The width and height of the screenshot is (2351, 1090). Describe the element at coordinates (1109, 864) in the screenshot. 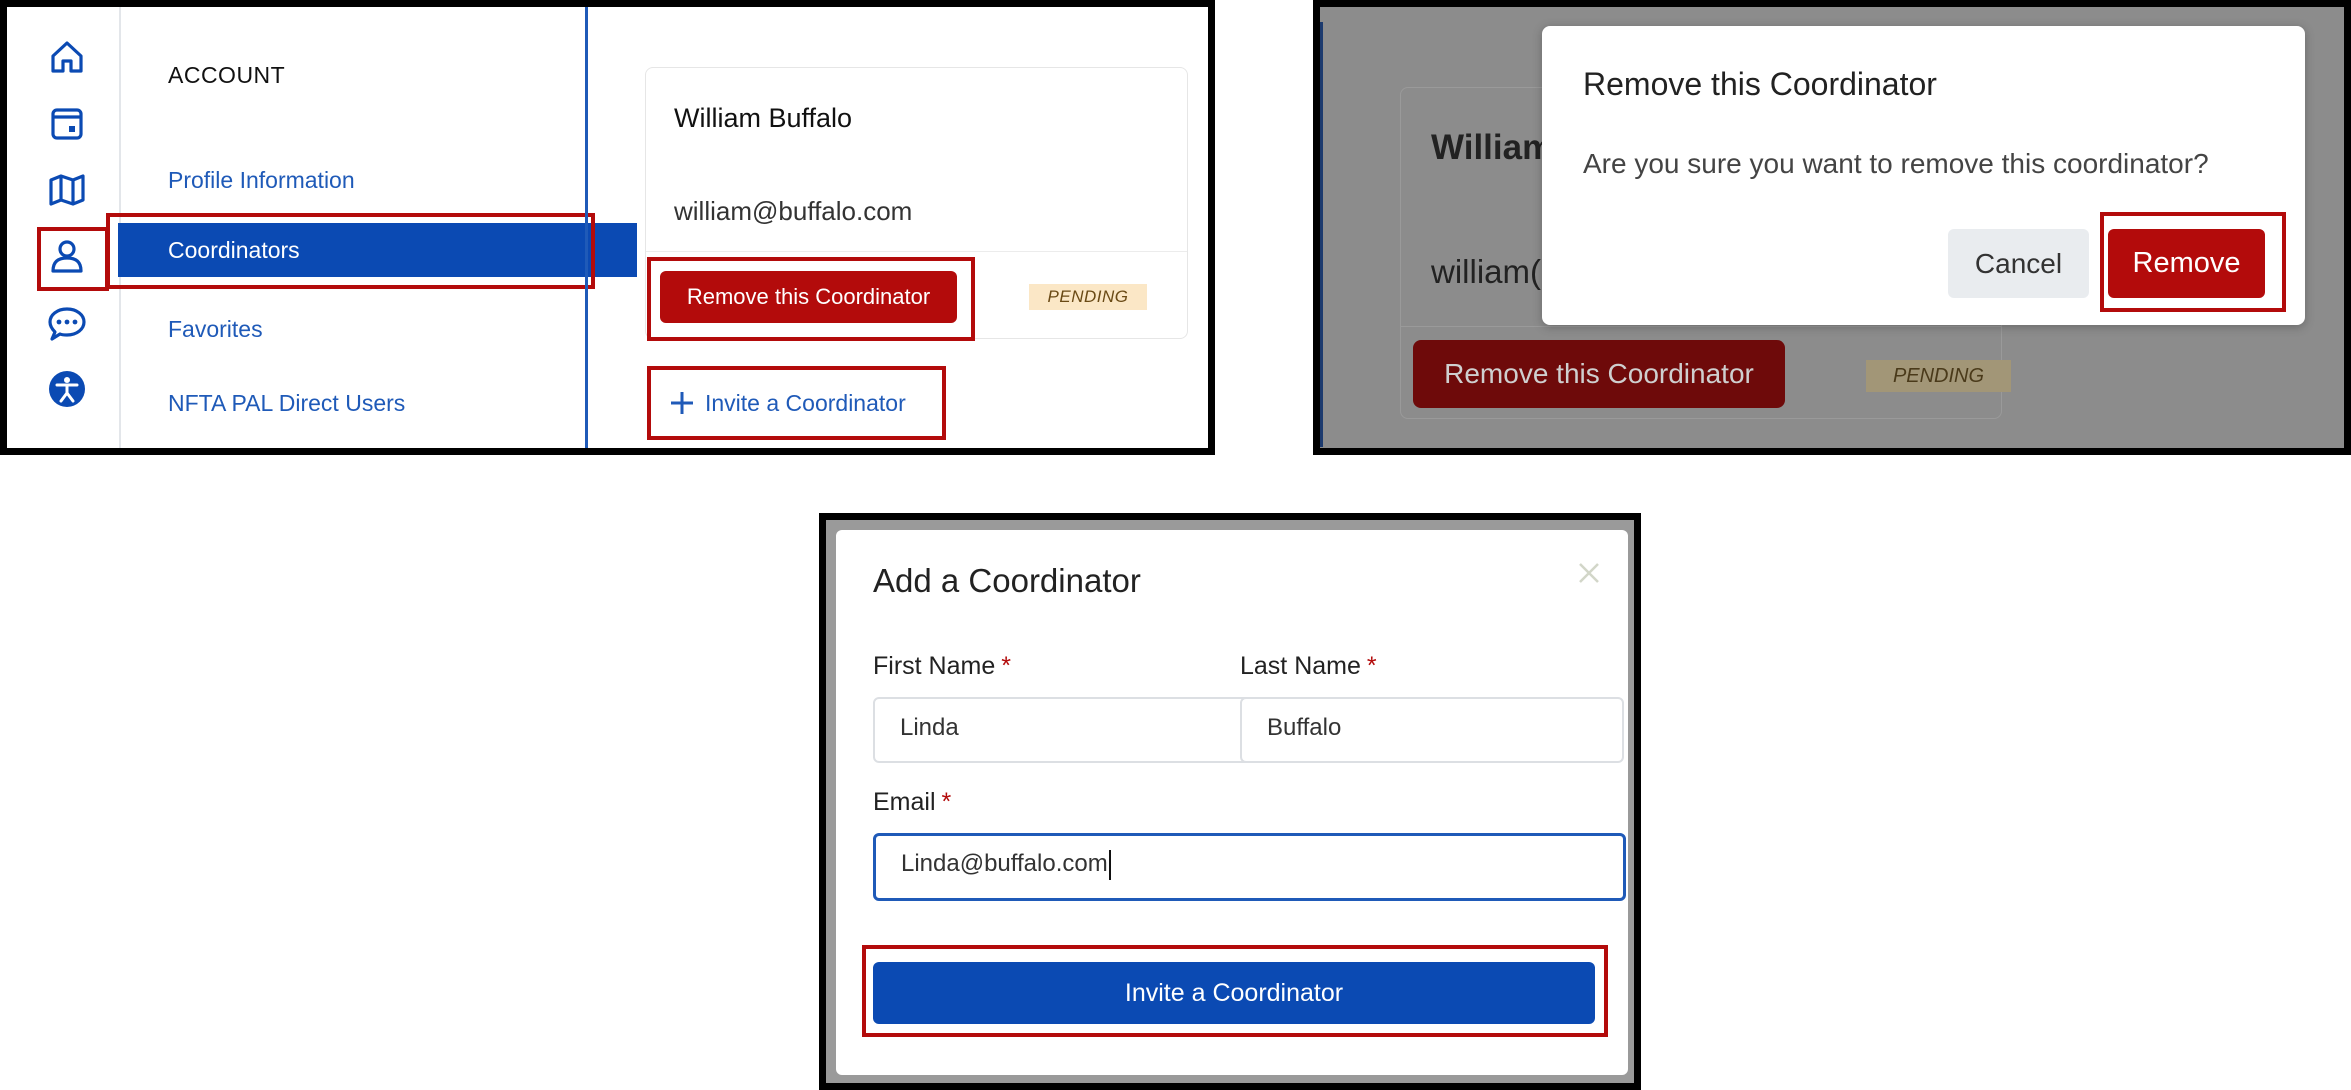

I see `text-cursor` at that location.